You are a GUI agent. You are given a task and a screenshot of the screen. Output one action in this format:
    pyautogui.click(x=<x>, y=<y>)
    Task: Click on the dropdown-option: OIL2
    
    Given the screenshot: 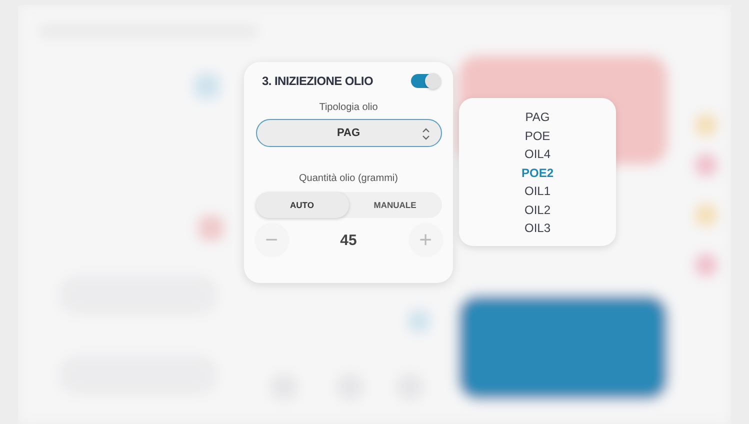 What is the action you would take?
    pyautogui.click(x=537, y=209)
    